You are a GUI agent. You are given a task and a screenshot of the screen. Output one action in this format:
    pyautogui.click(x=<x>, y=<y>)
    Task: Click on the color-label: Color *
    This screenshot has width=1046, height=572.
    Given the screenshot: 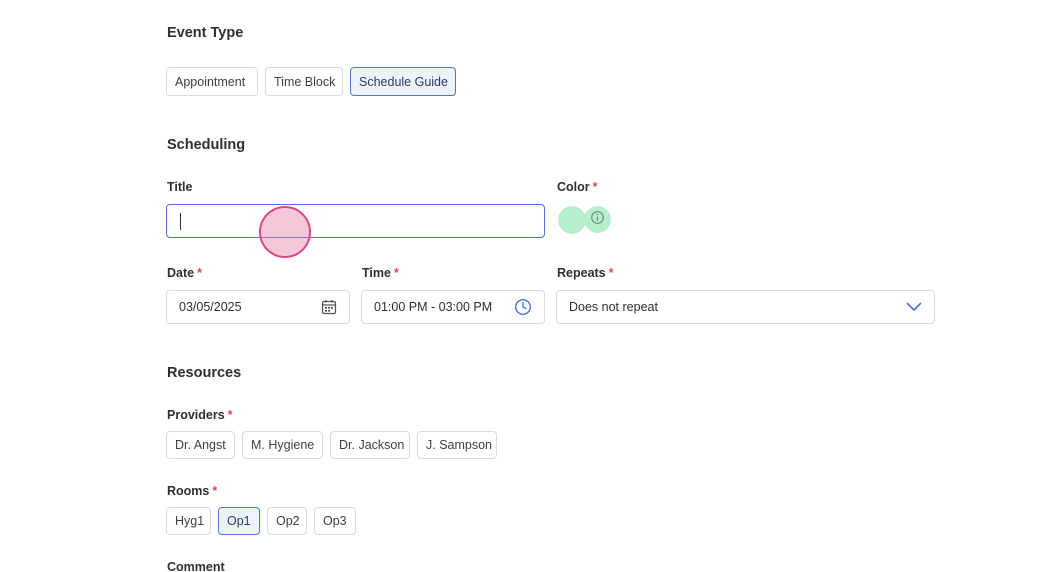 What is the action you would take?
    pyautogui.click(x=577, y=187)
    